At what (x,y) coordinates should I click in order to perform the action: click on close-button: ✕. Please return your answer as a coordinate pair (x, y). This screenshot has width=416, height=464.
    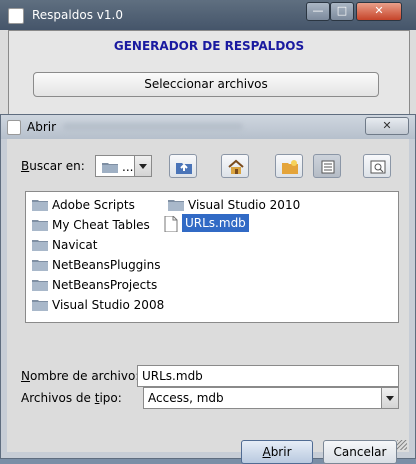
    Looking at the image, I should click on (379, 11).